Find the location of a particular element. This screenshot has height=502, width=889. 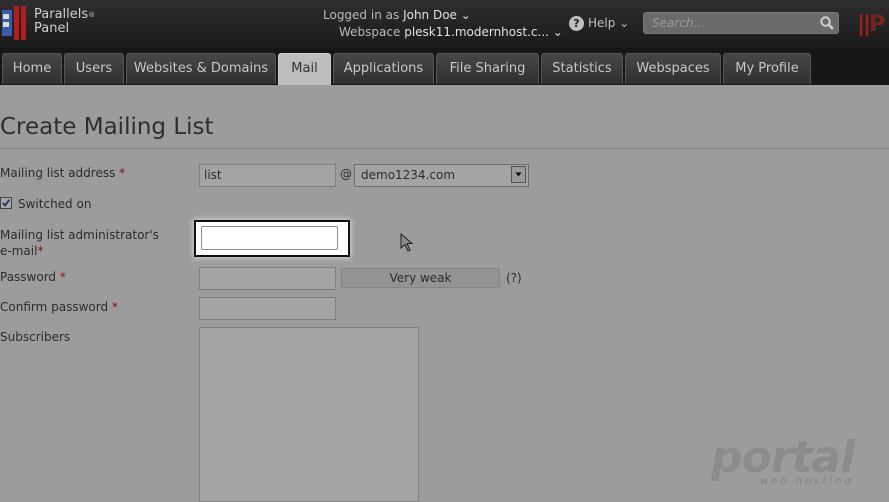

tab-file-sharing: File Sharing is located at coordinates (487, 68).